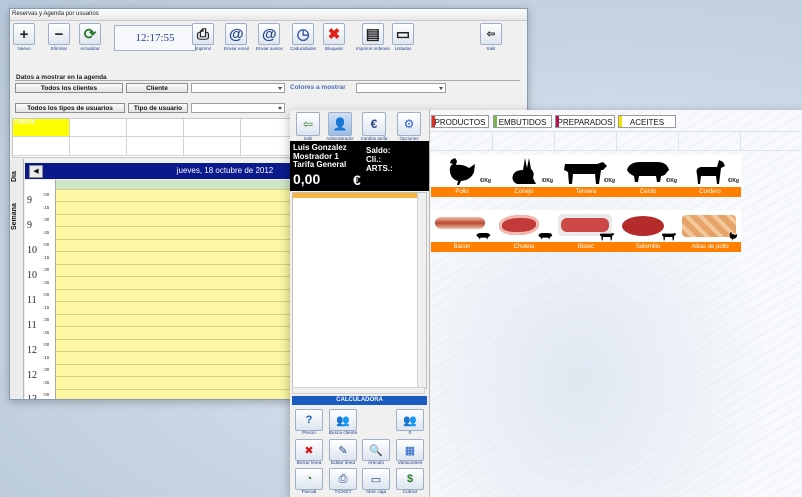 The width and height of the screenshot is (802, 497). What do you see at coordinates (586, 176) in the screenshot?
I see `product-ternera: €/Kg Ternera` at bounding box center [586, 176].